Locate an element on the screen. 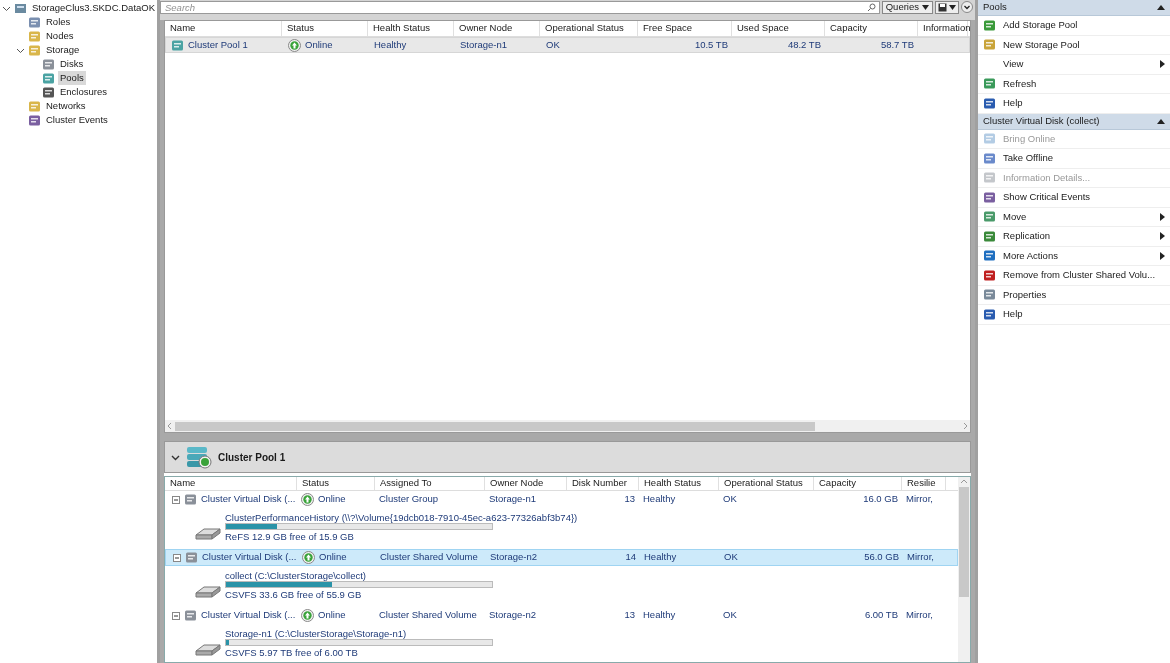  table-cell: Cluster Group is located at coordinates (409, 499).